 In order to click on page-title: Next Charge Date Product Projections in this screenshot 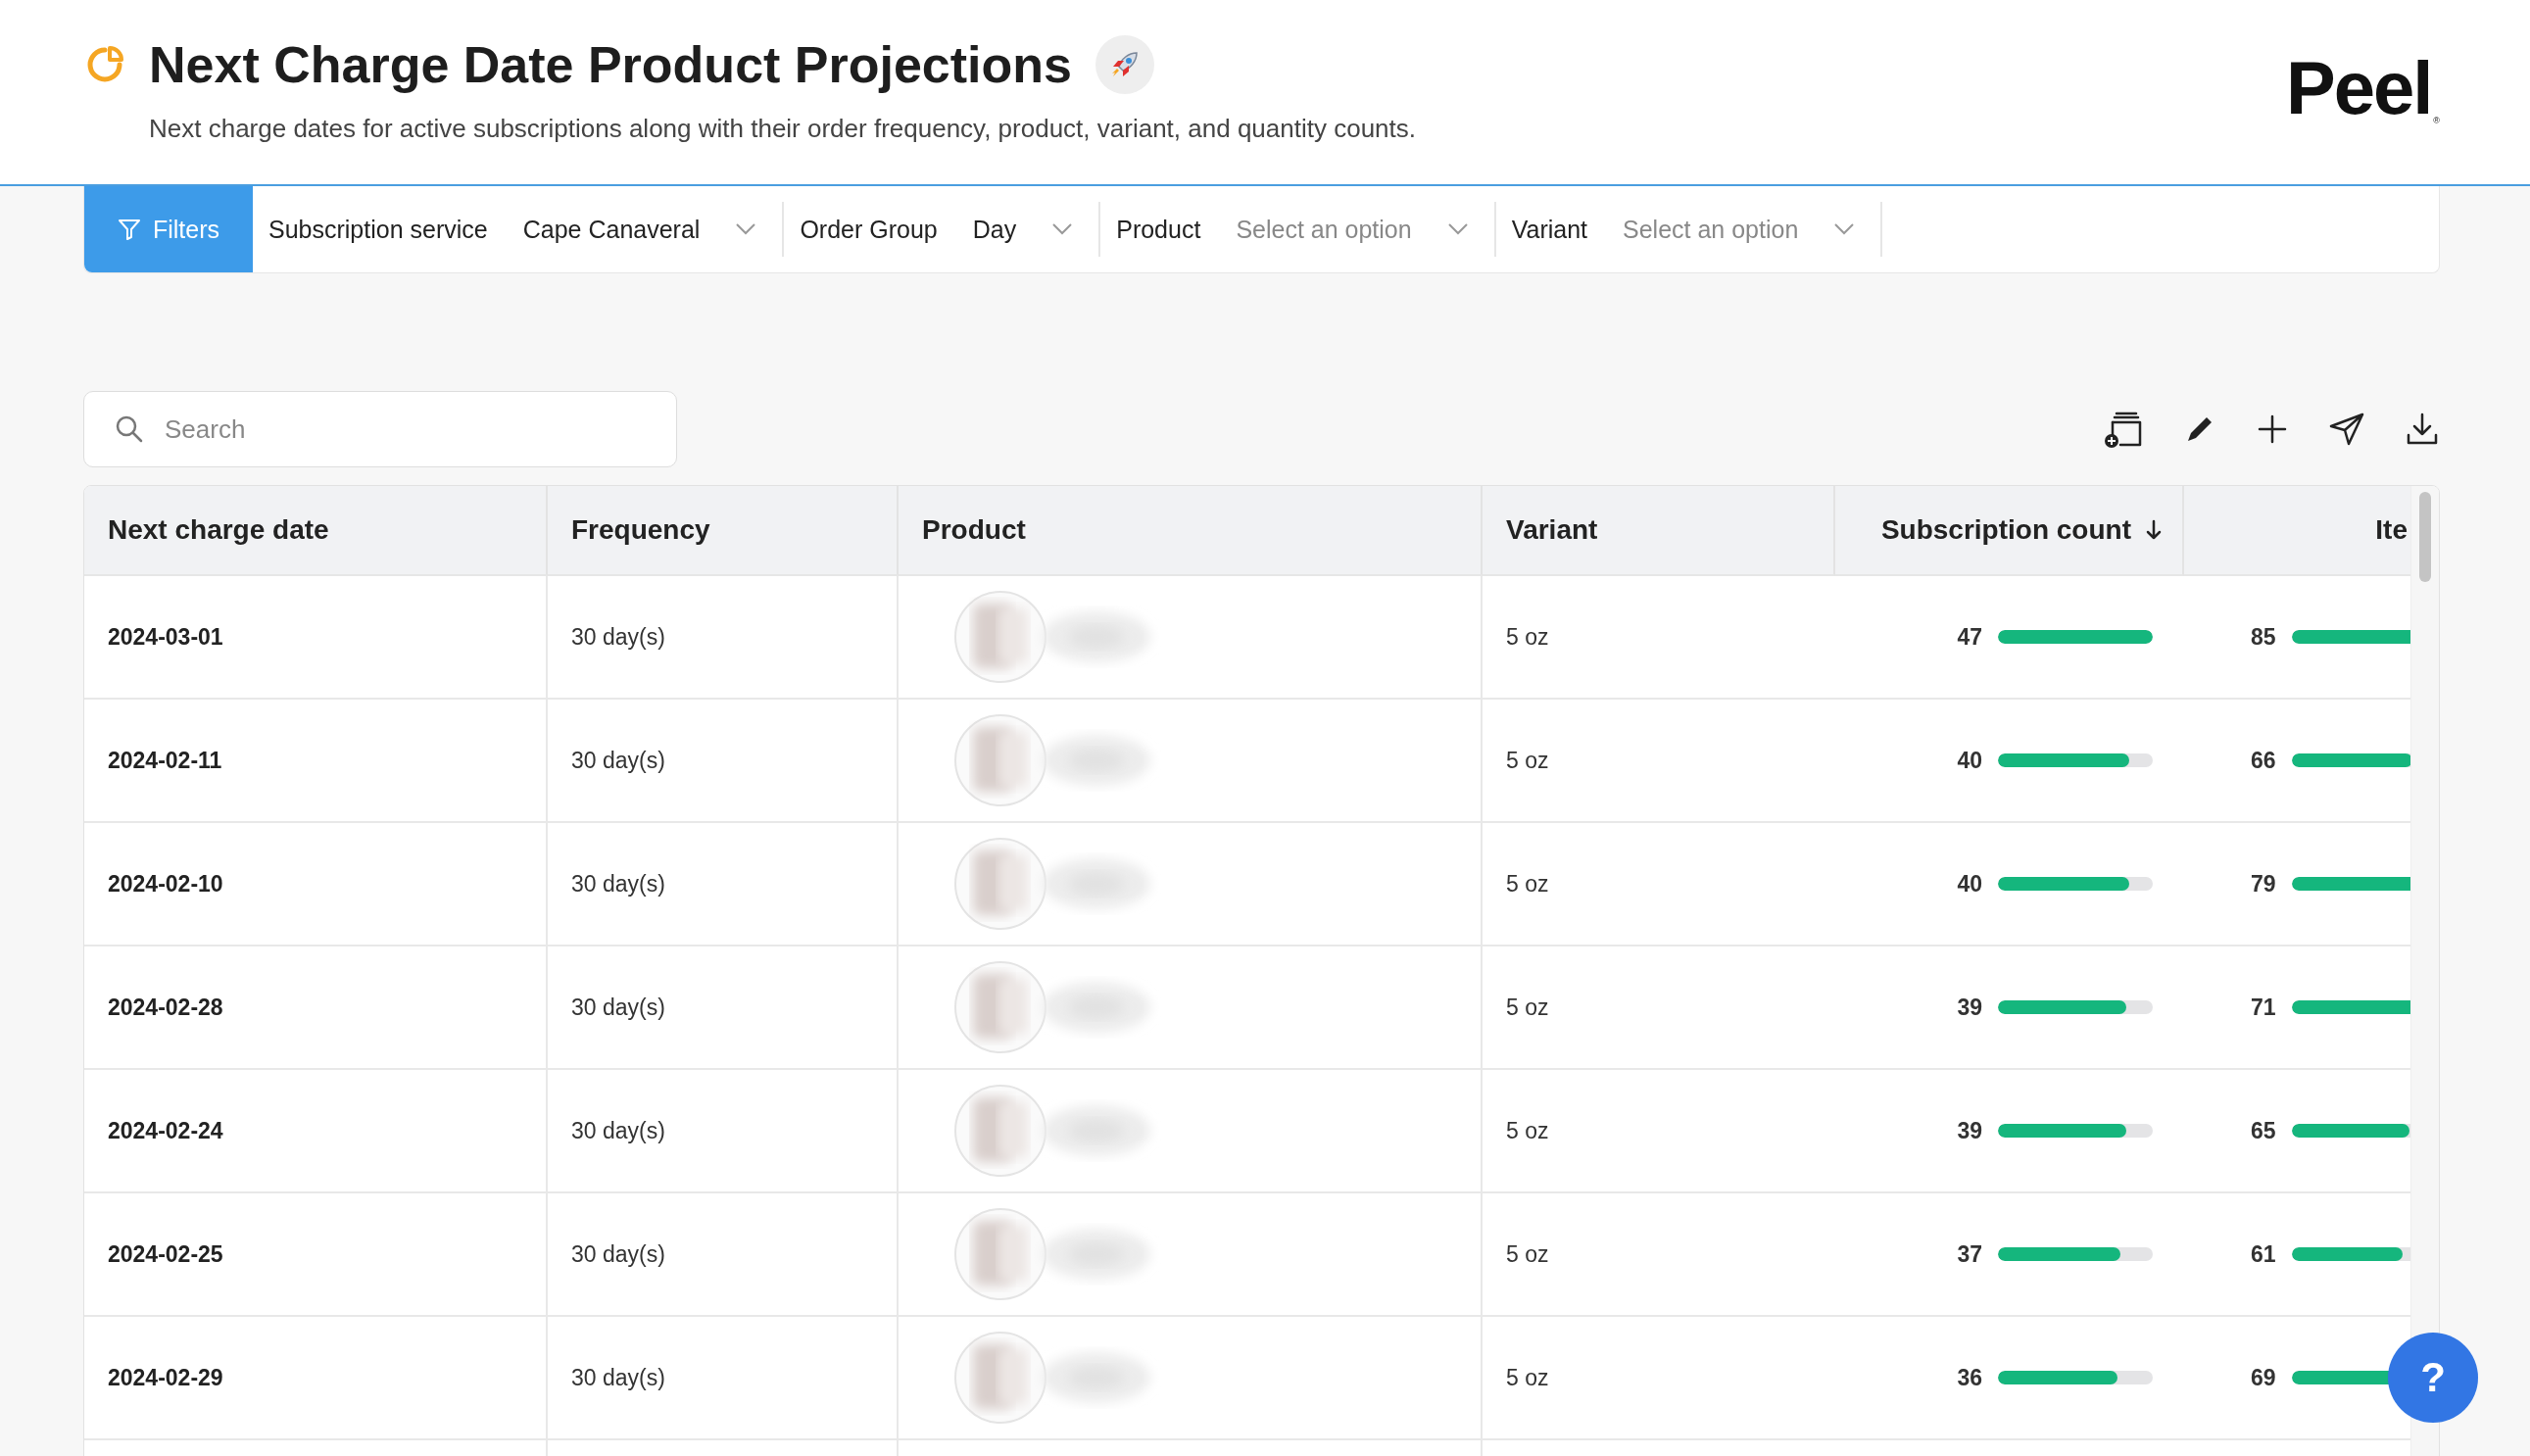, I will do `click(610, 64)`.